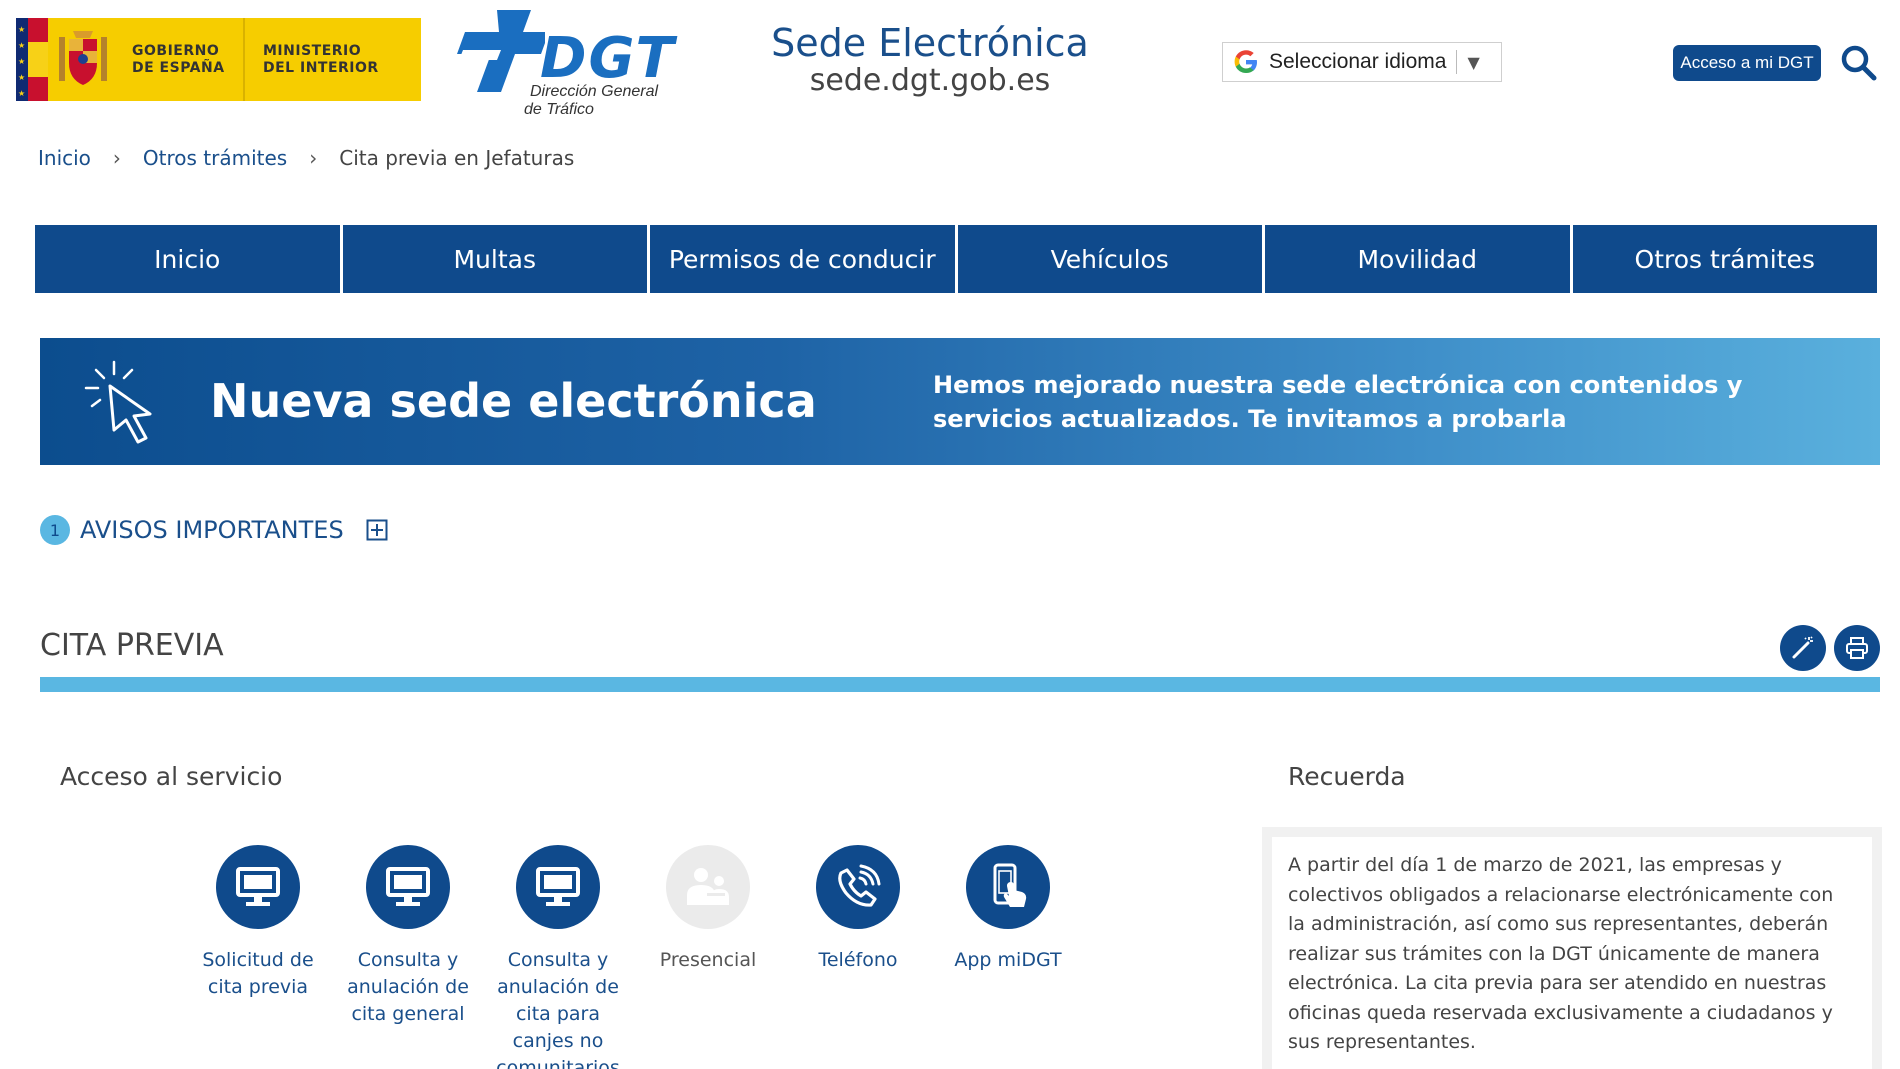  Describe the element at coordinates (258, 974) in the screenshot. I see `service-label: Solicitud de cita previa` at that location.